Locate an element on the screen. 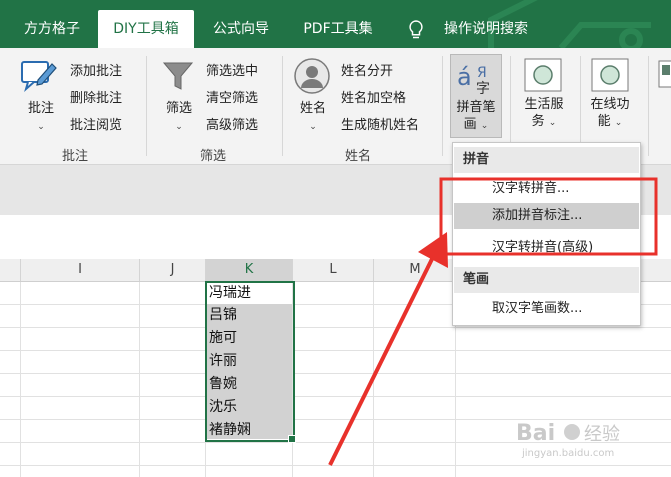 Image resolution: width=671 pixels, height=477 pixels. pointer-arrow-shaft is located at coordinates (382, 360).